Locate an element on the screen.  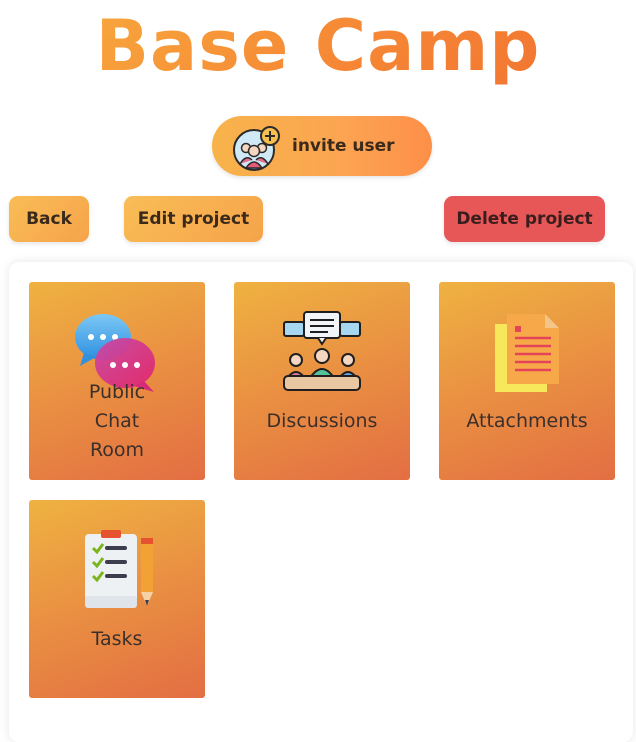
tile-public-chat-room: Public Chat Room is located at coordinates (117, 381).